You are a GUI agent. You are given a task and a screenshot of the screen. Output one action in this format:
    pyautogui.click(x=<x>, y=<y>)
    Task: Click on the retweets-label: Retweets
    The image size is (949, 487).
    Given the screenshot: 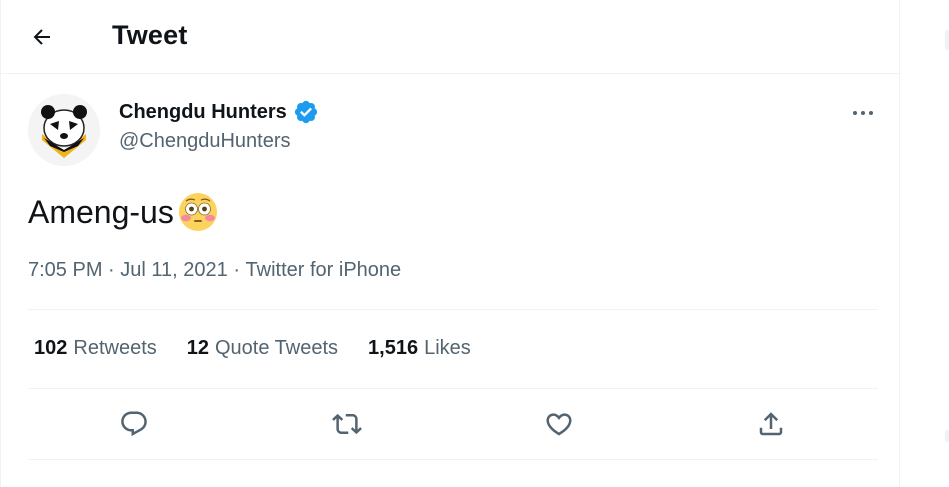 What is the action you would take?
    pyautogui.click(x=115, y=348)
    